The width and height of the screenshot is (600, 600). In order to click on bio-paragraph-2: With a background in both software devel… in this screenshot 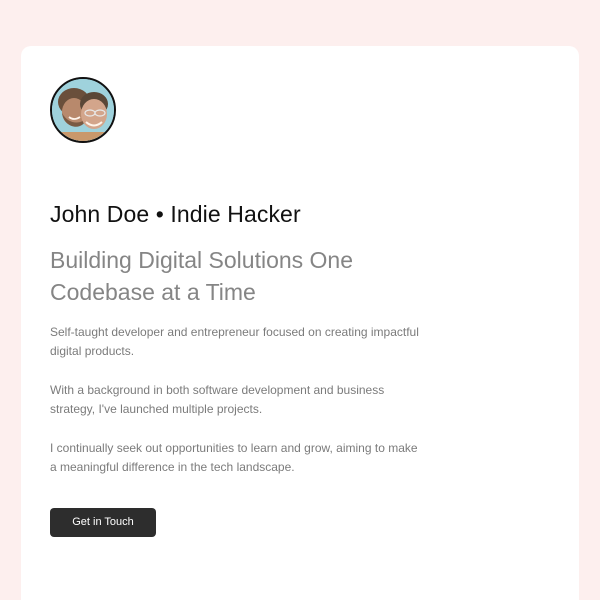, I will do `click(217, 399)`.